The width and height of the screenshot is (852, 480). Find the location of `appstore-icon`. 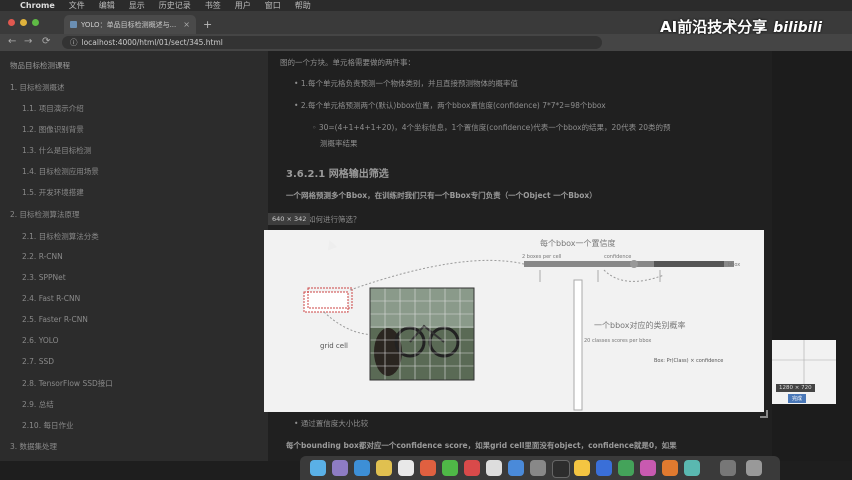

appstore-icon is located at coordinates (516, 468).